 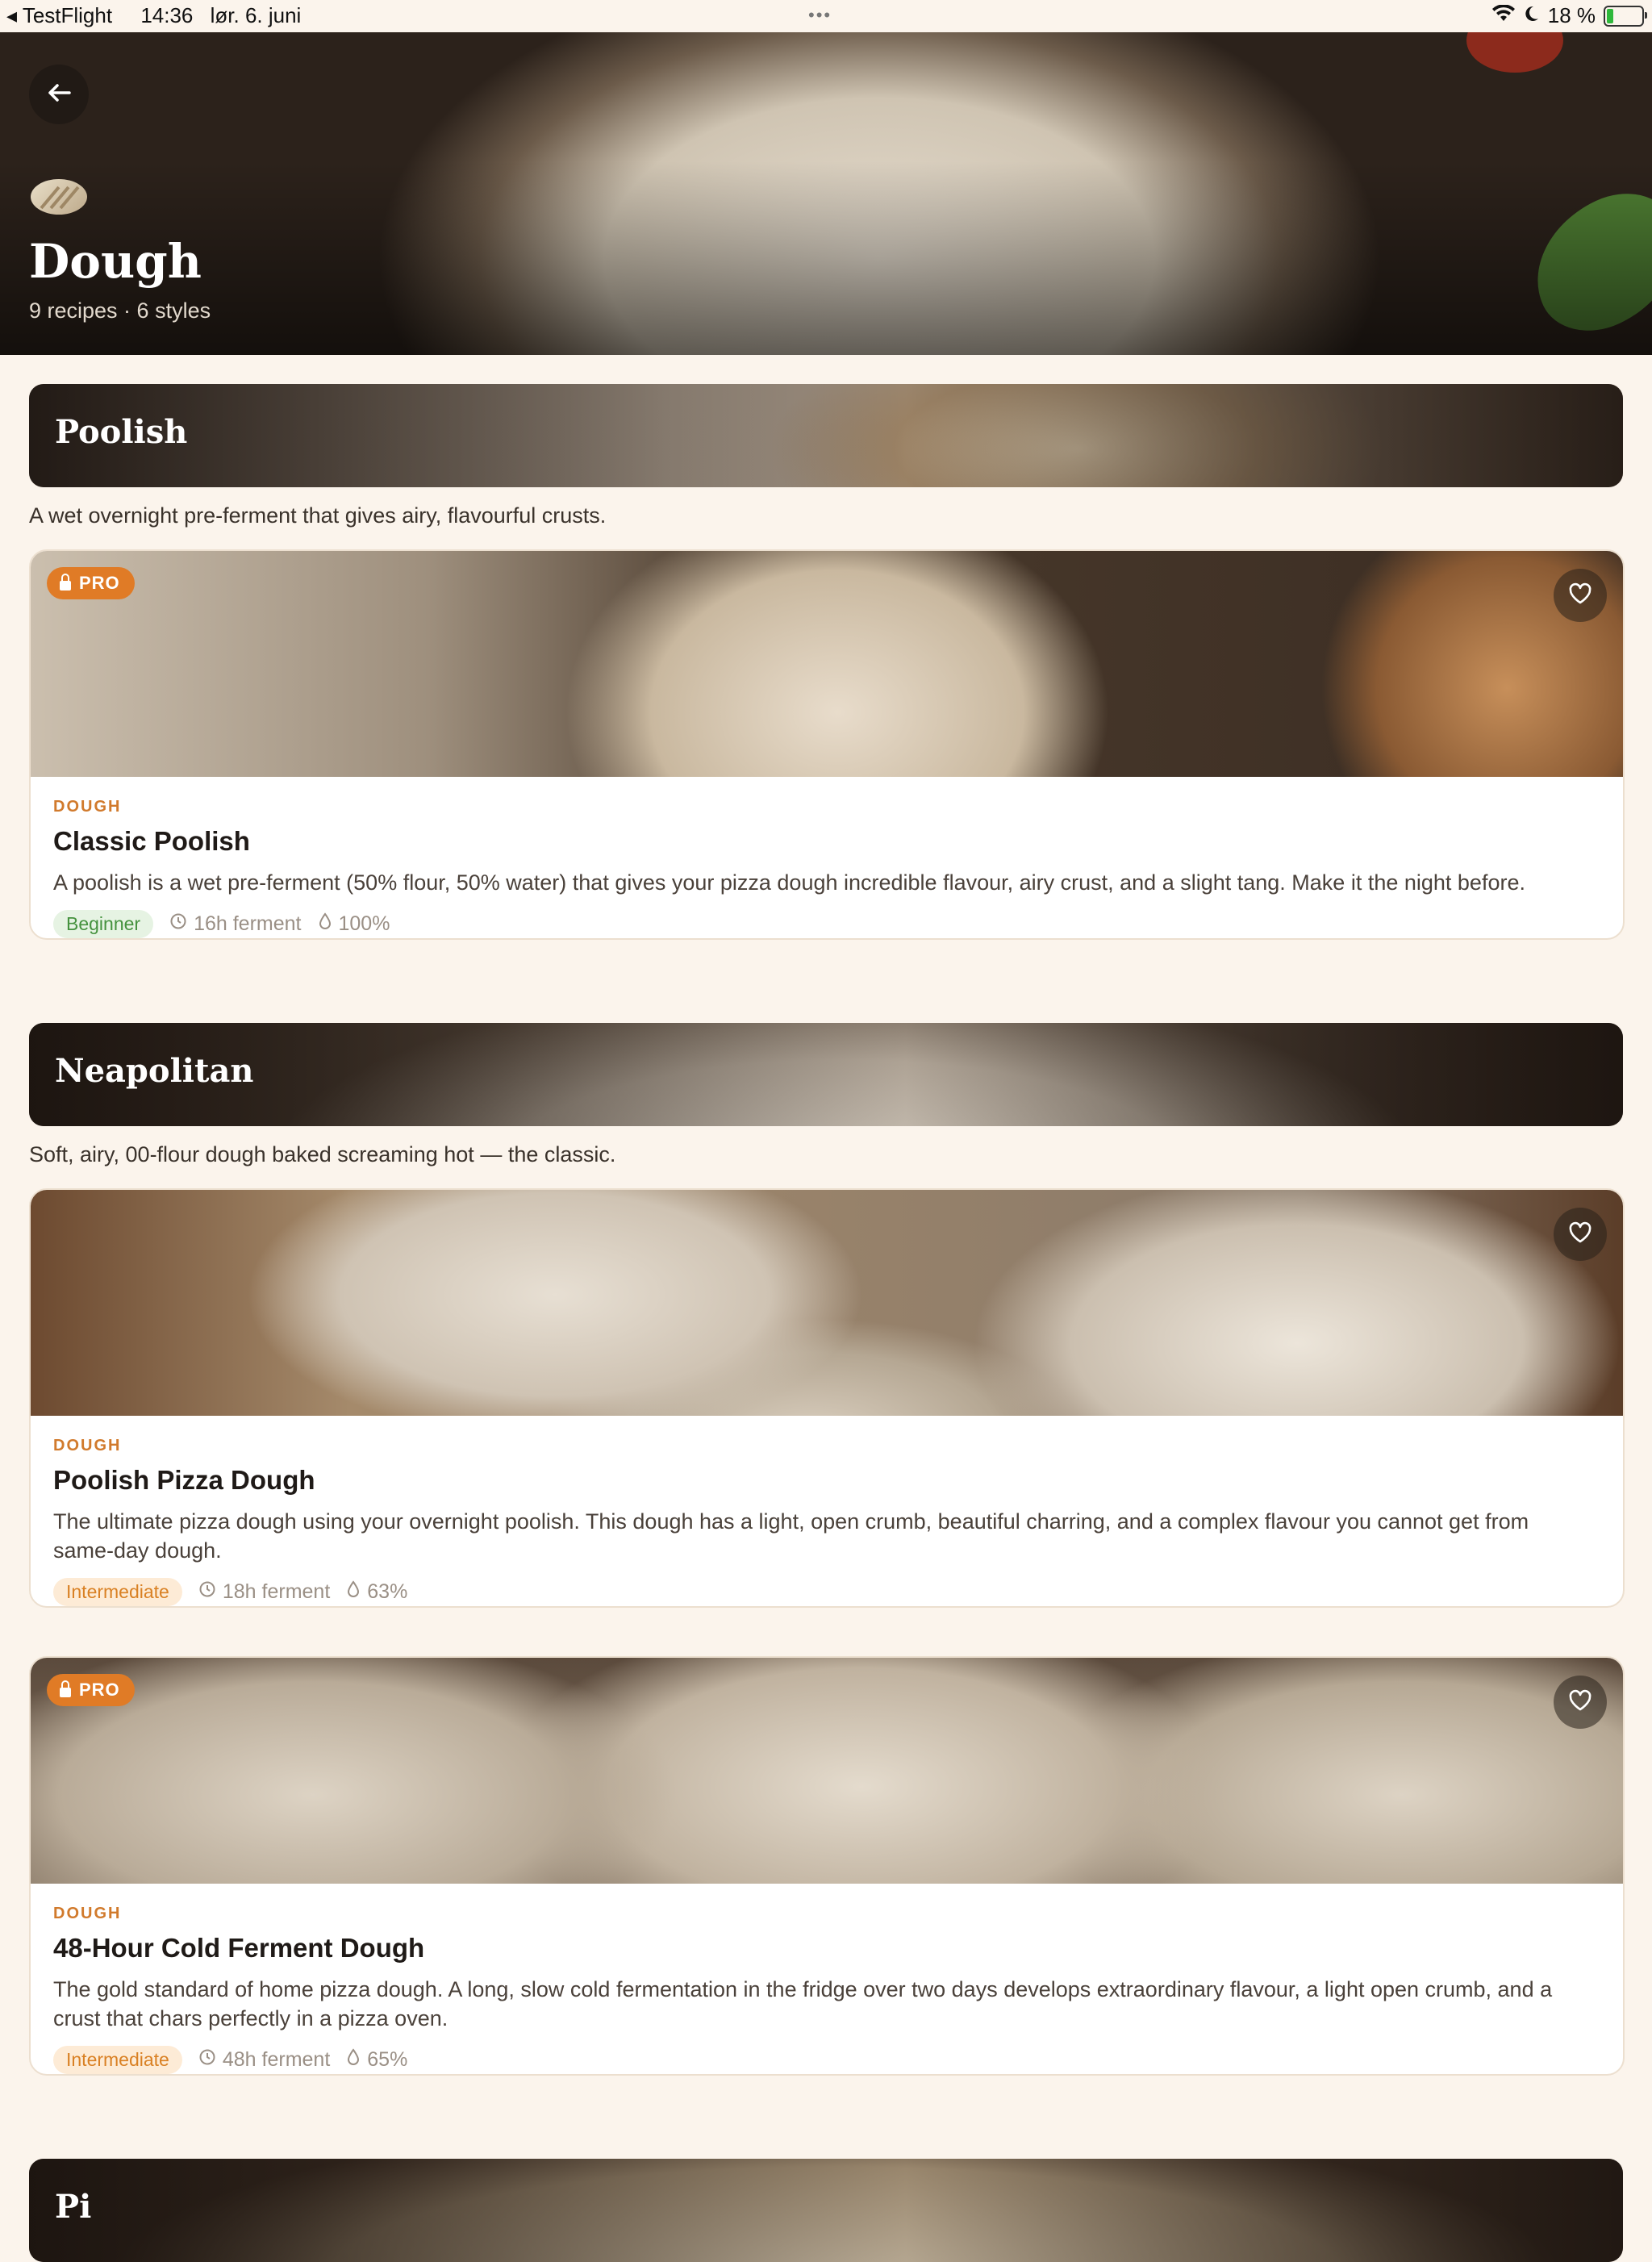 I want to click on status-bar-left: ◂ TestFlight 14:36 lør. 6. juni, so click(x=159, y=15).